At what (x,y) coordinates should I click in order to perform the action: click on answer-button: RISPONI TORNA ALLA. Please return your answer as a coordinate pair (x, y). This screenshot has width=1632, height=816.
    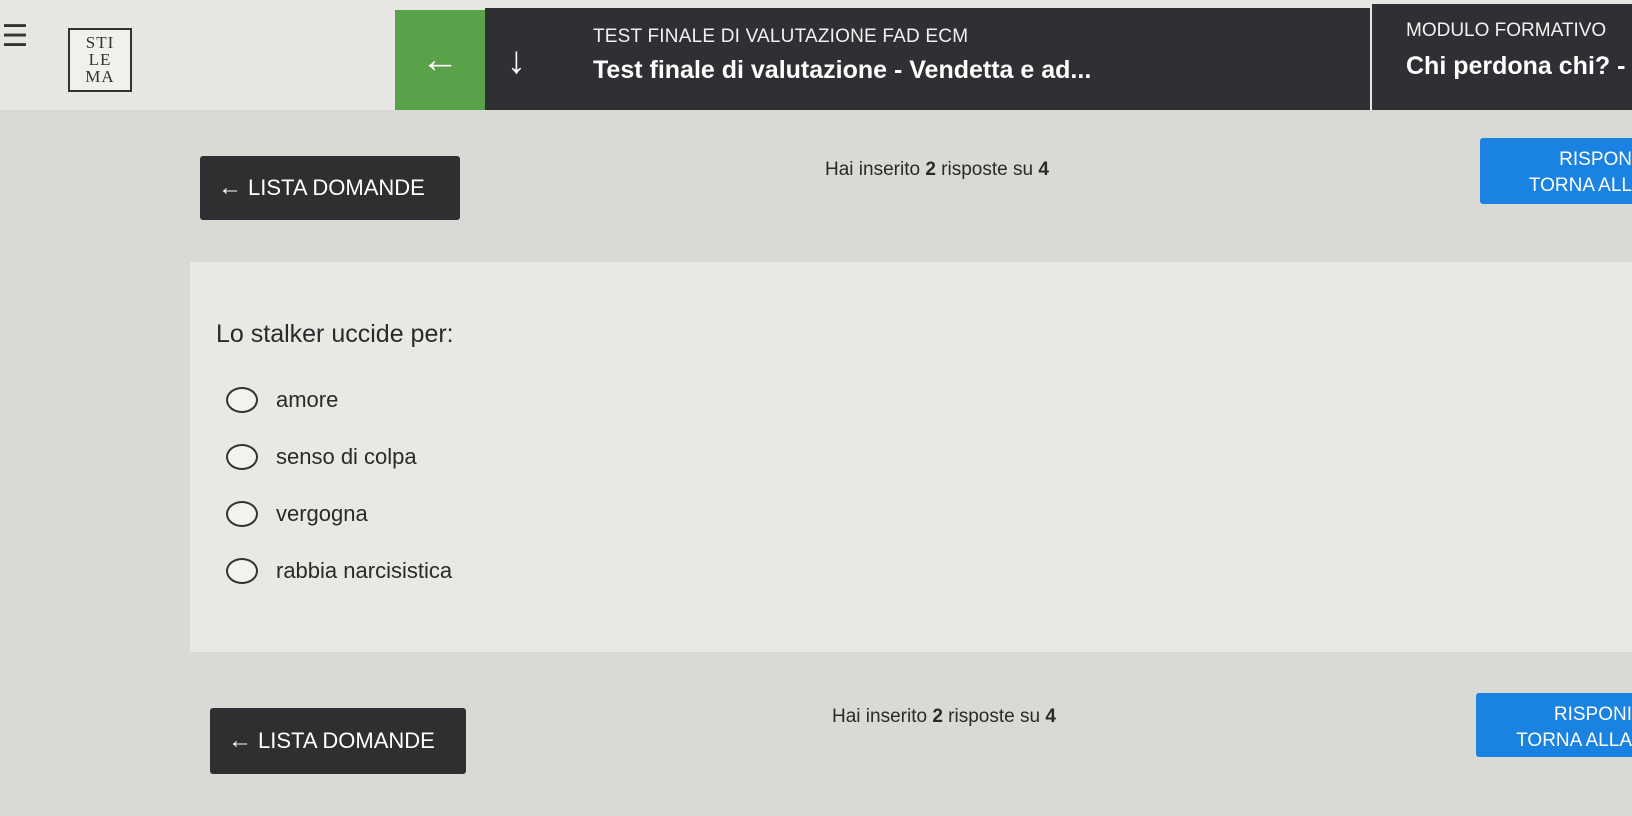
    Looking at the image, I should click on (1554, 725).